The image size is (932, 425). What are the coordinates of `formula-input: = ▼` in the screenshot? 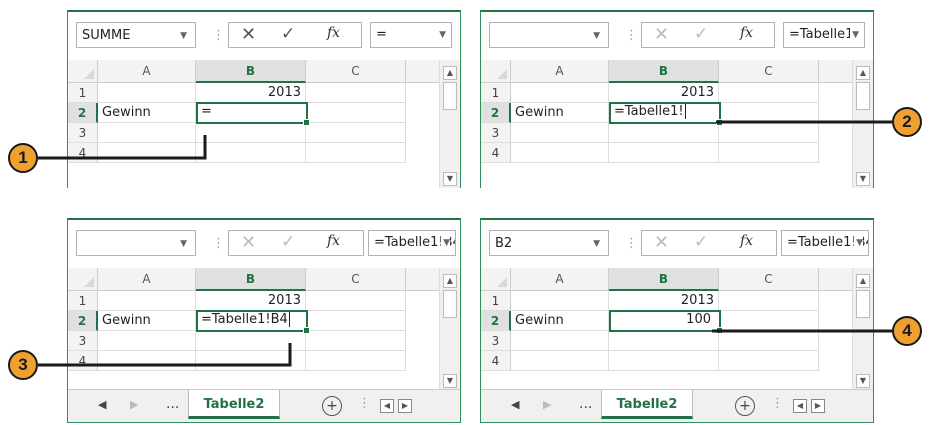 It's located at (411, 35).